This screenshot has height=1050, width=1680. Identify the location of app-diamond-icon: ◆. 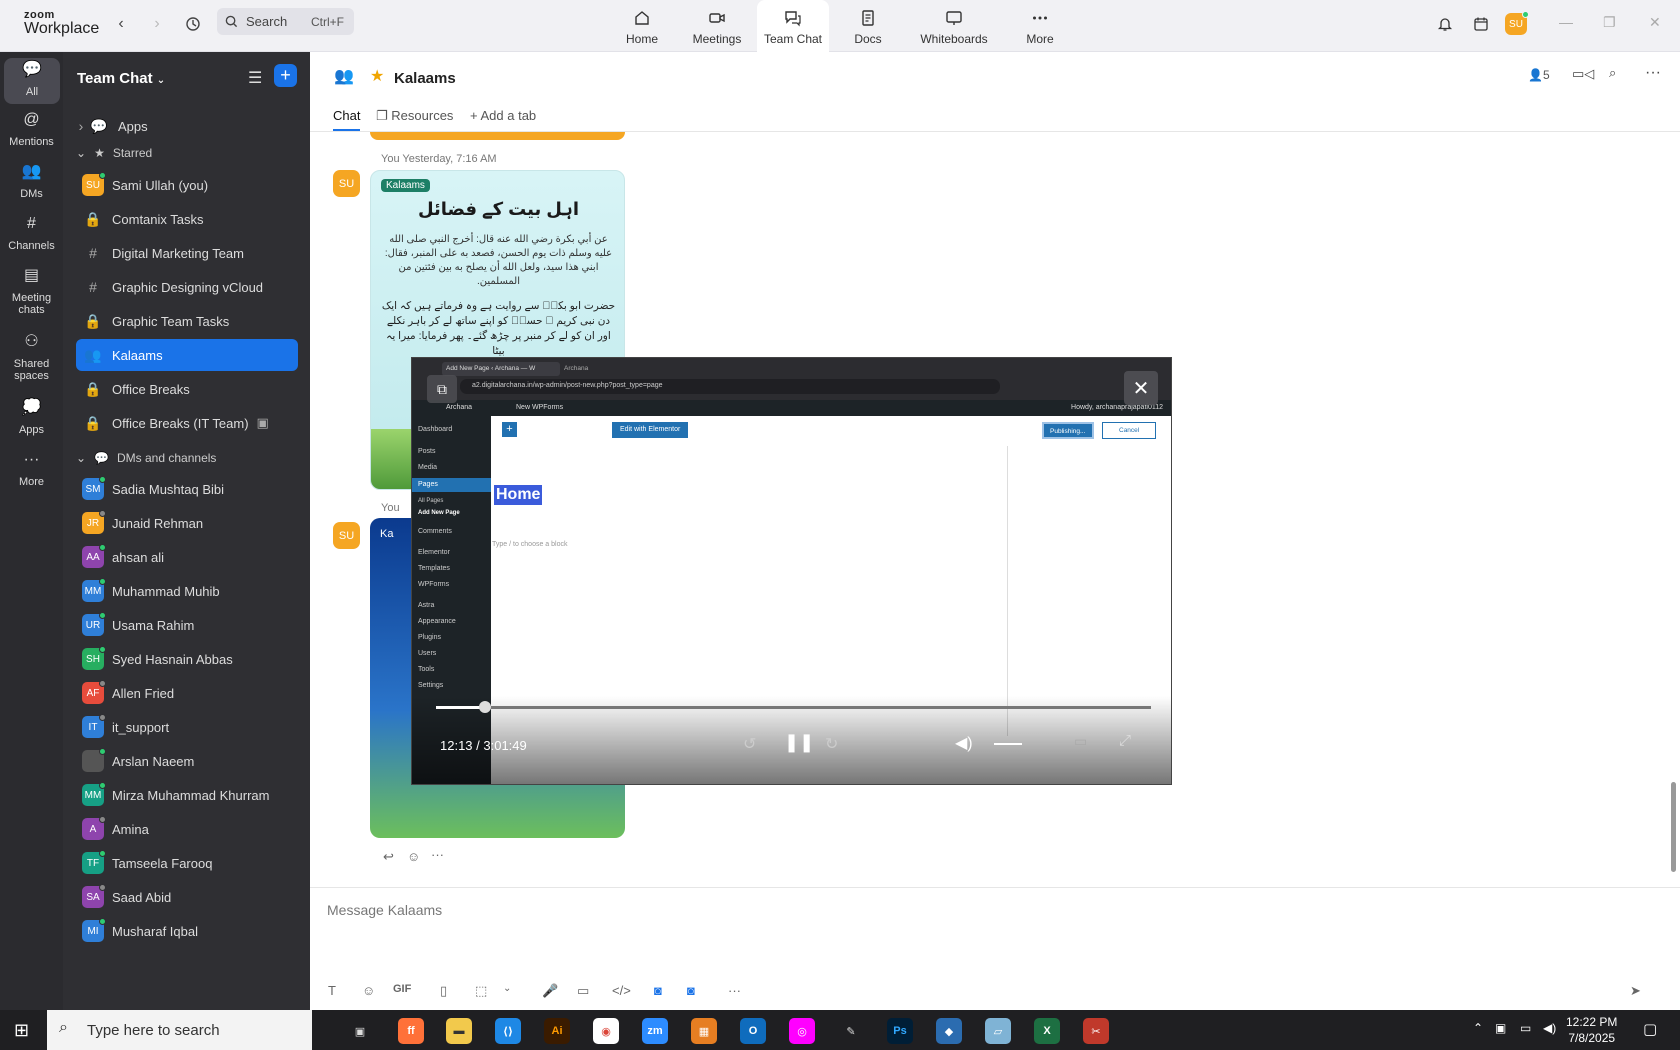
(949, 1031).